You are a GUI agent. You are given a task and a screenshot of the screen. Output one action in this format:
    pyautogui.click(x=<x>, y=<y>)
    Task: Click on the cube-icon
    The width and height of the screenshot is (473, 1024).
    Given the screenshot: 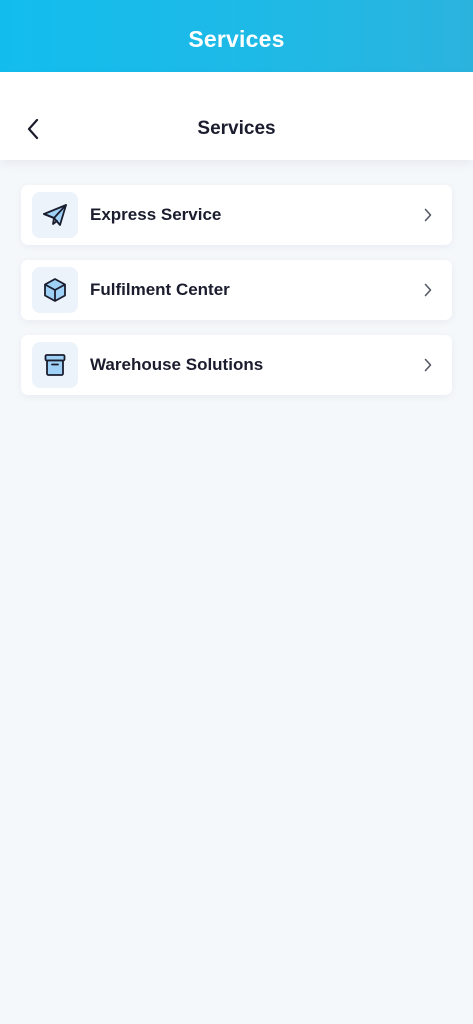 What is the action you would take?
    pyautogui.click(x=55, y=290)
    